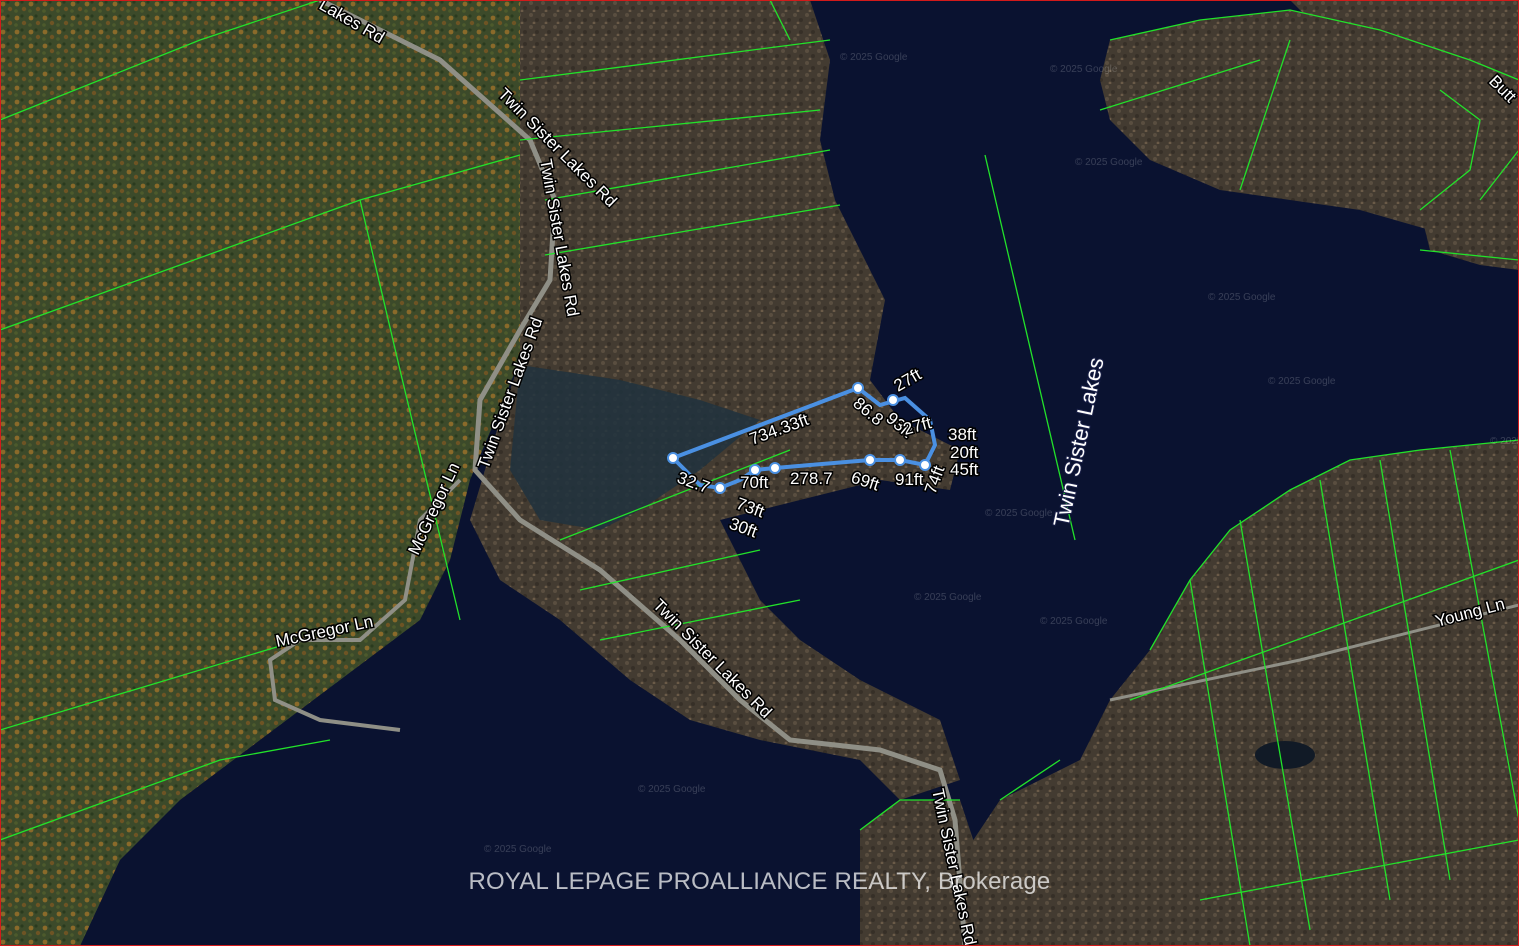 This screenshot has width=1519, height=946. I want to click on measurement-label: 38ft, so click(962, 434).